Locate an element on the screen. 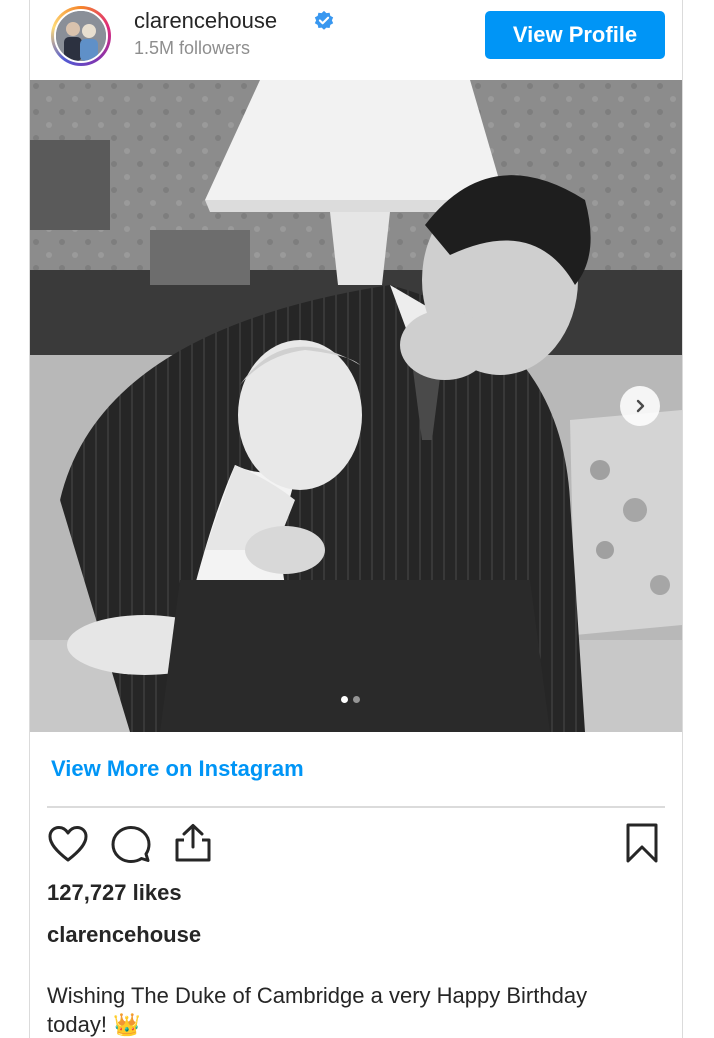  bookmark-icon is located at coordinates (642, 843).